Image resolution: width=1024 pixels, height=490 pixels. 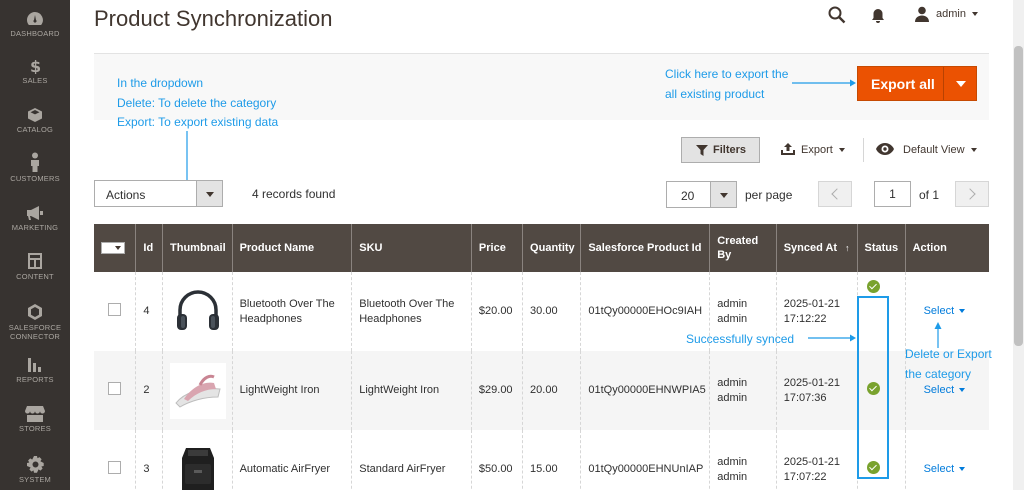 What do you see at coordinates (645, 248) in the screenshot?
I see `column-header: Salesforce Product Id` at bounding box center [645, 248].